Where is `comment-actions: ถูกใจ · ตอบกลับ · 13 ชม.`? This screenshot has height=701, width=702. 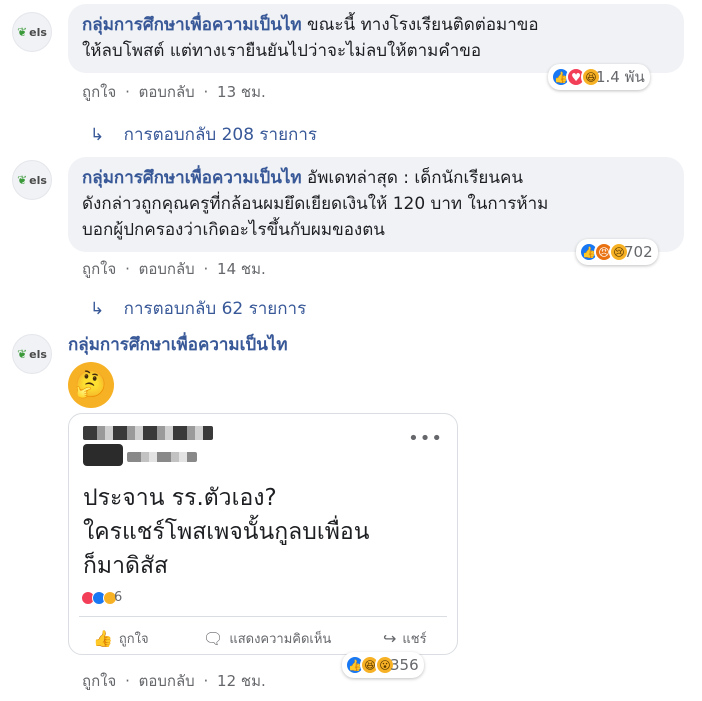
comment-actions: ถูกใจ · ตอบกลับ · 13 ชม. is located at coordinates (174, 92).